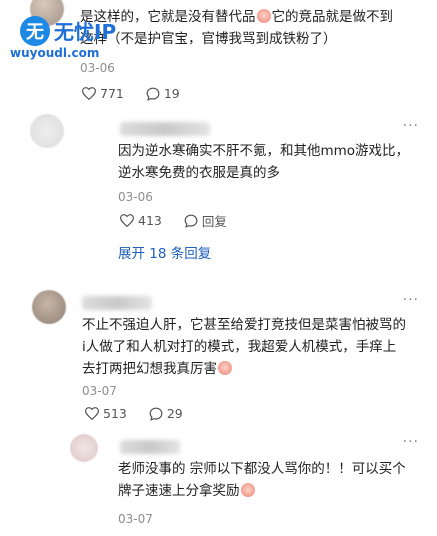  I want to click on watermark-url: wuyoudl.com, so click(55, 53).